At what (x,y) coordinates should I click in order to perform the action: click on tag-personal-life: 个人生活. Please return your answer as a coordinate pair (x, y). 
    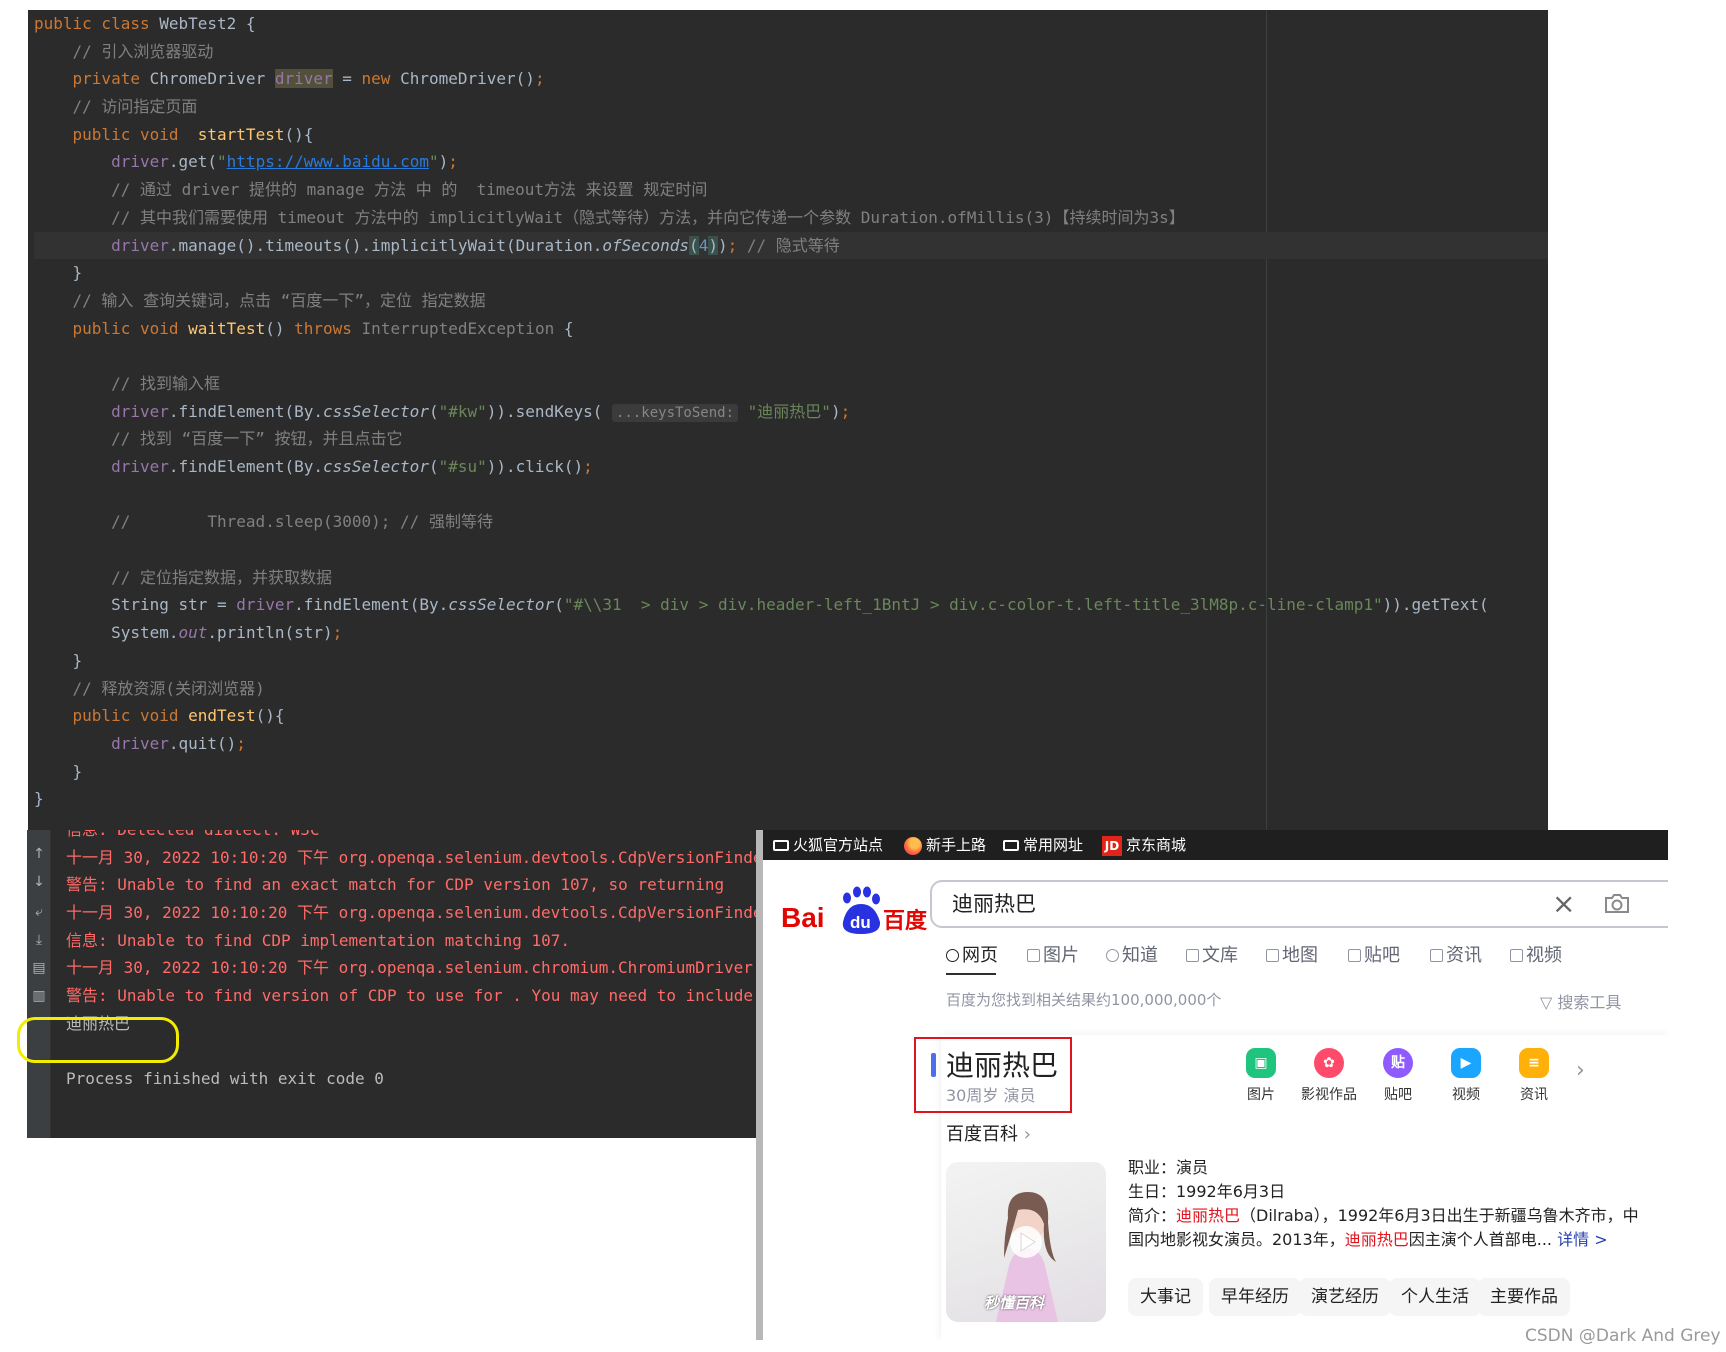
    Looking at the image, I should click on (1435, 1297).